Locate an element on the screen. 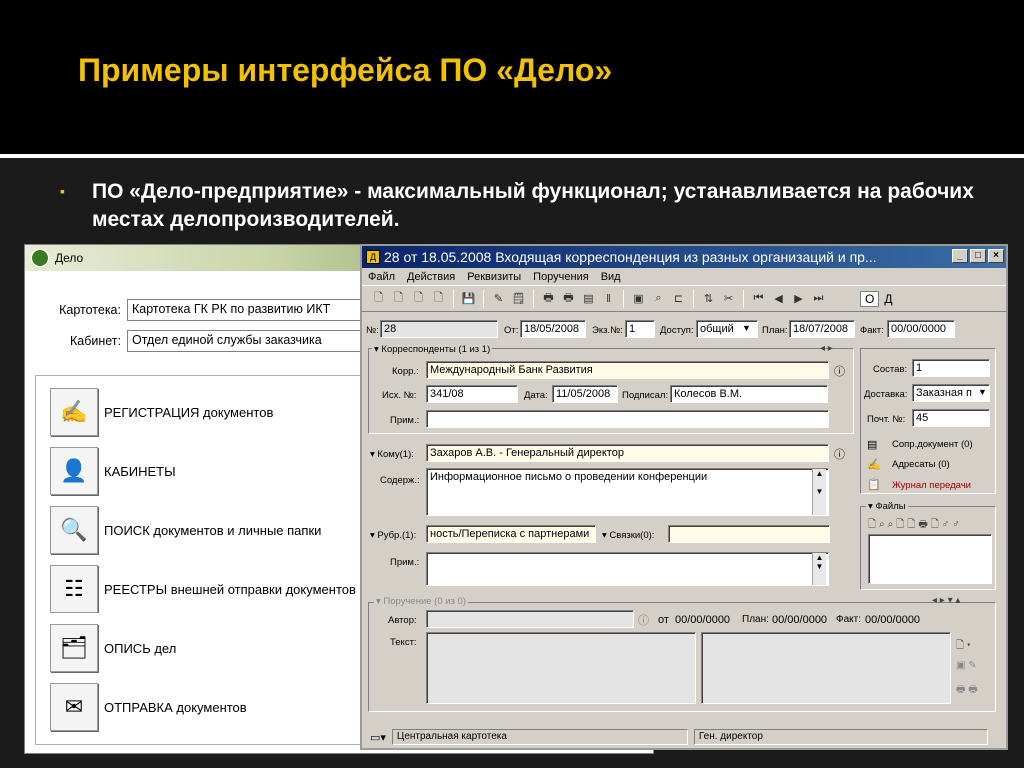 The width and height of the screenshot is (1024, 768). delivery-dropdown-icon: ▼ is located at coordinates (982, 392).